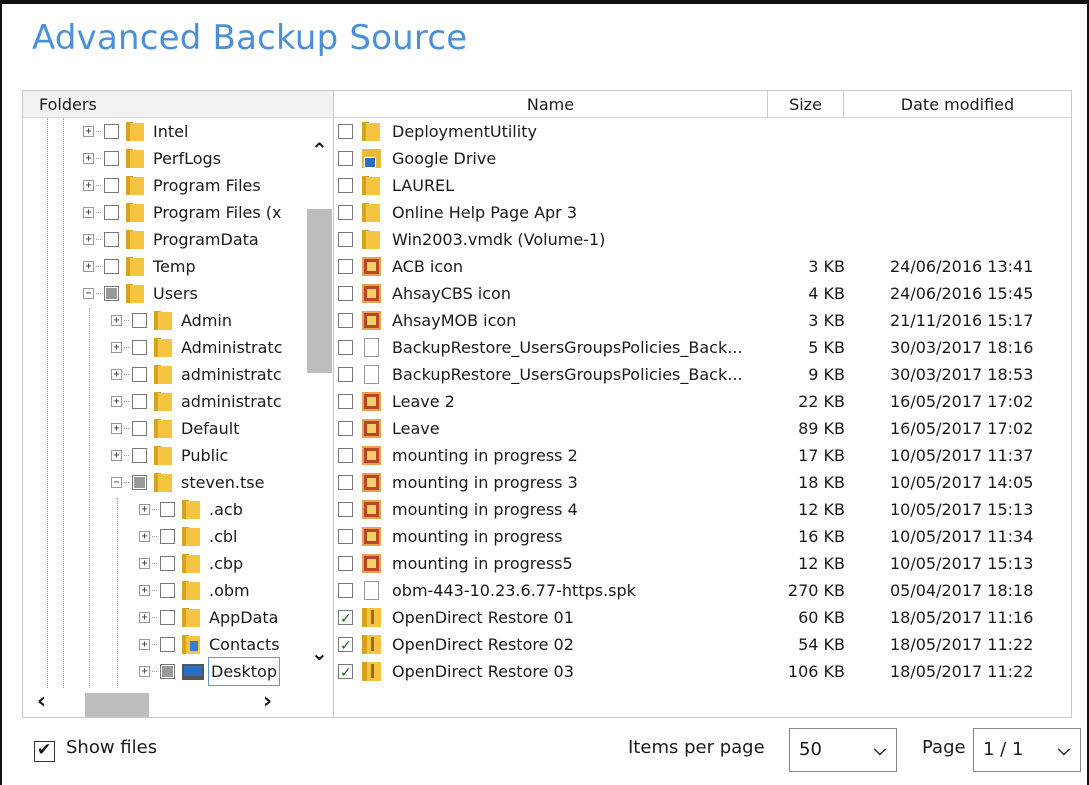  Describe the element at coordinates (319, 150) in the screenshot. I see `scroll-up-icon: ⌃` at that location.